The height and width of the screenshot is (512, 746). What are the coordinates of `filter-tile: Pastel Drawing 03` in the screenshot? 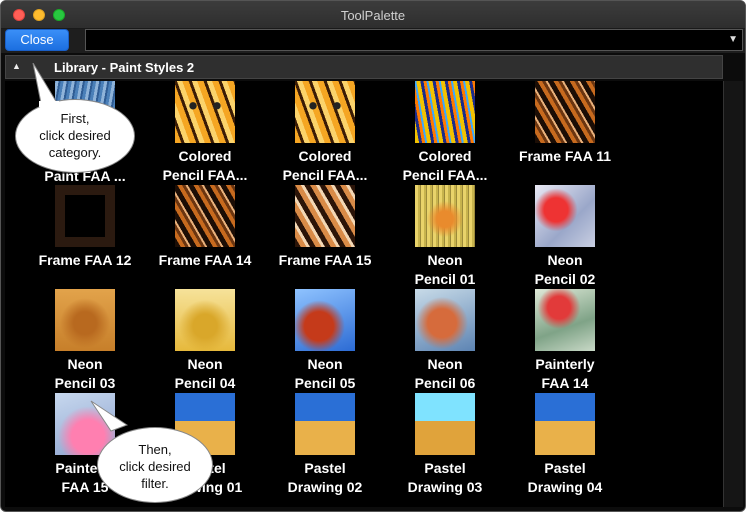 It's located at (445, 445).